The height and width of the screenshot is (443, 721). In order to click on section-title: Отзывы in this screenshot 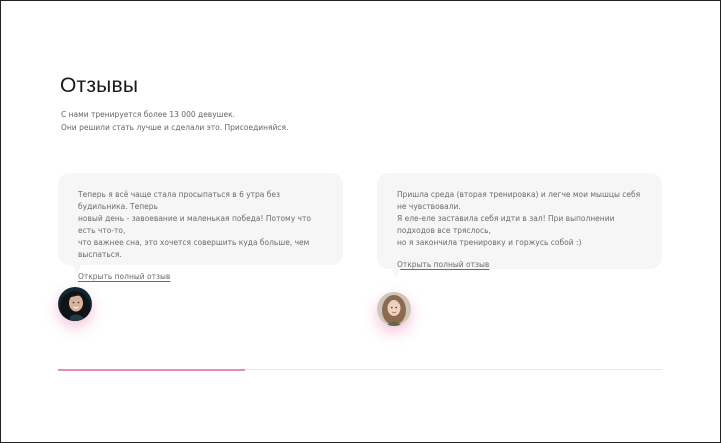, I will do `click(99, 85)`.